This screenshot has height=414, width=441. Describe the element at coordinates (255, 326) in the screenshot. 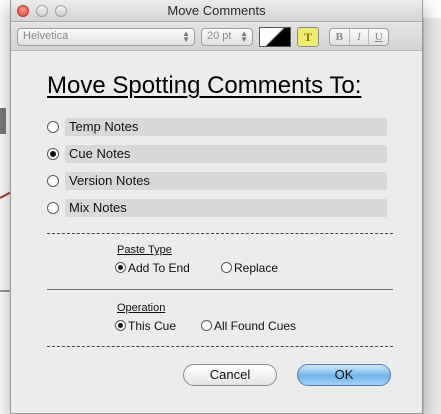

I see `operation-all-found-cues-label: All Found Cues` at that location.